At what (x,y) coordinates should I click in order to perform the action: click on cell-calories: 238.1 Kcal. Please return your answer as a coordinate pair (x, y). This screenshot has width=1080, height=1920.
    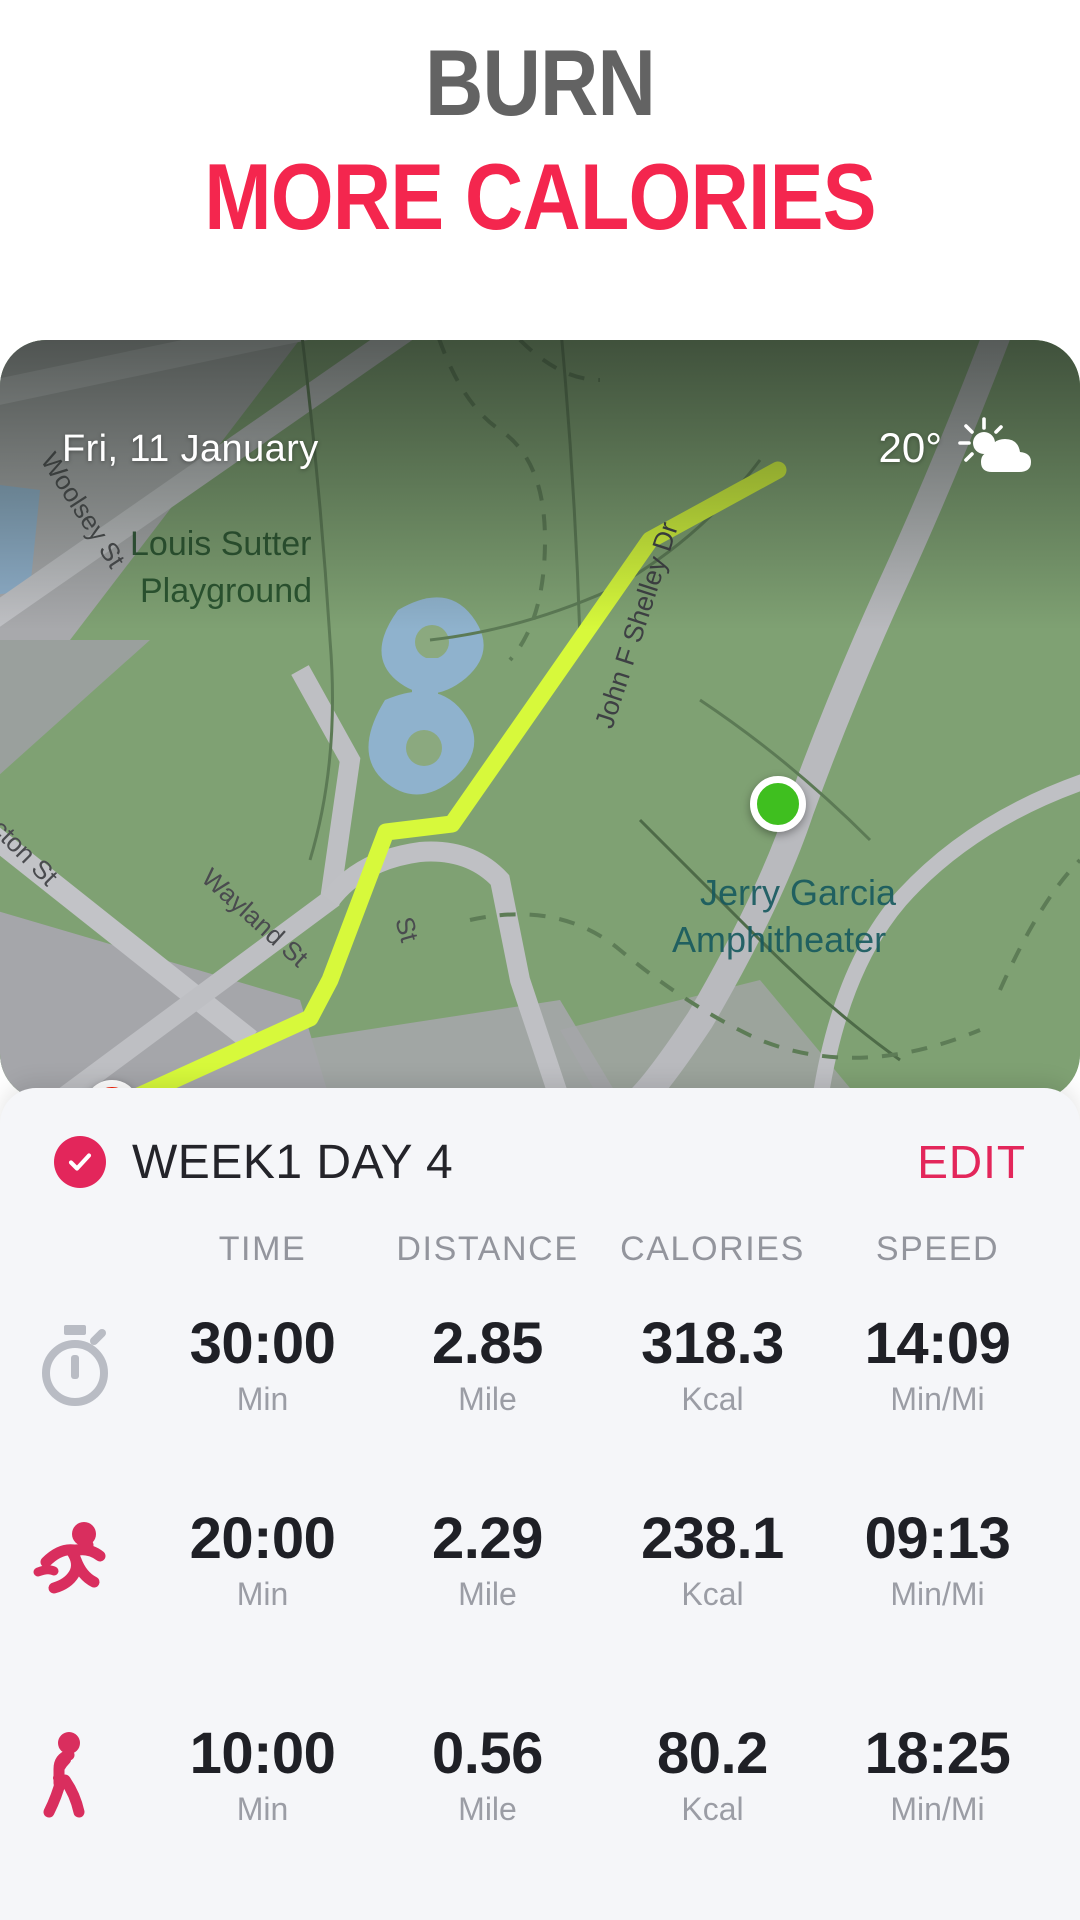
    Looking at the image, I should click on (712, 1559).